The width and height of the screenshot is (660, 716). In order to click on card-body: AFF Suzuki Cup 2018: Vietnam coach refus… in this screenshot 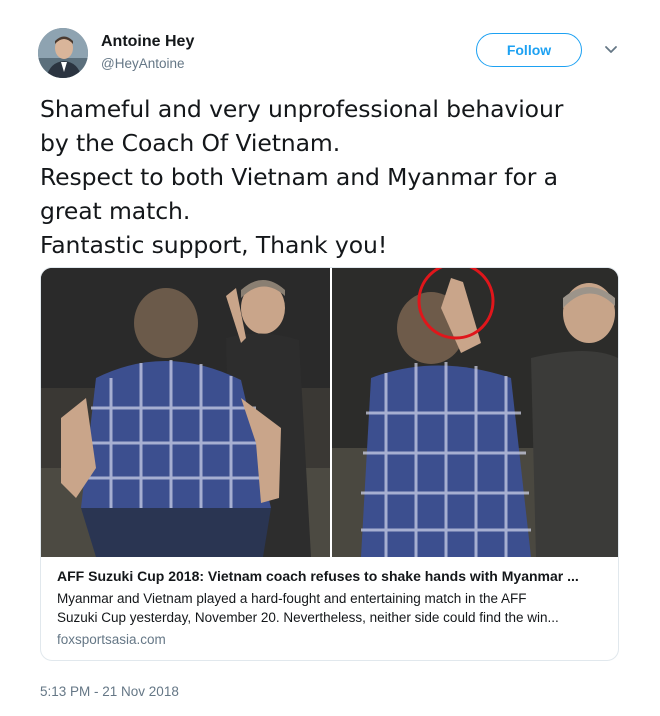, I will do `click(332, 607)`.